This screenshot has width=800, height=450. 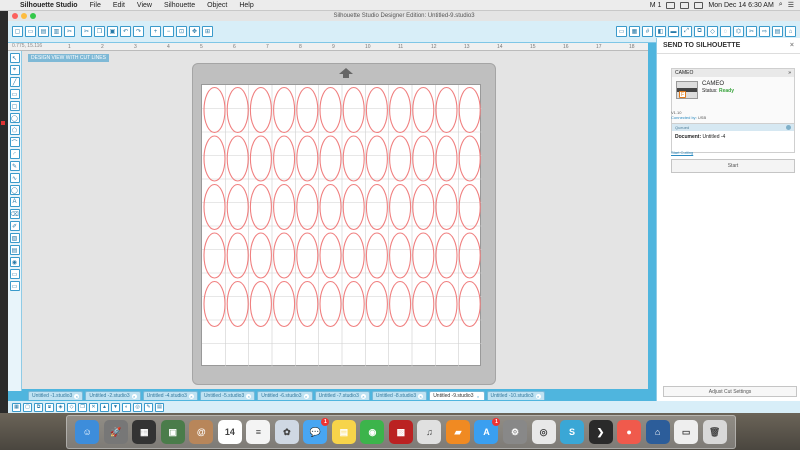 I want to click on keyboard-status: M 1, so click(x=656, y=5).